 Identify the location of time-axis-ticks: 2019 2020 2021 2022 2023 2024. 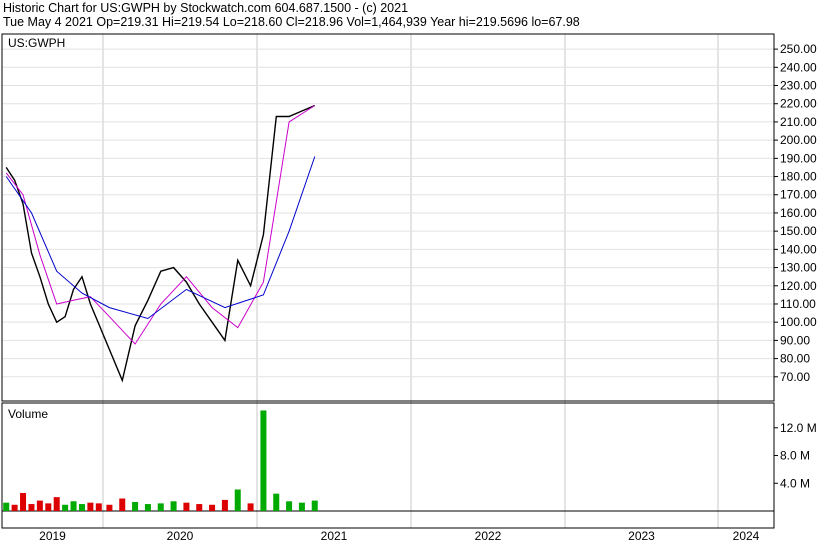
(399, 536).